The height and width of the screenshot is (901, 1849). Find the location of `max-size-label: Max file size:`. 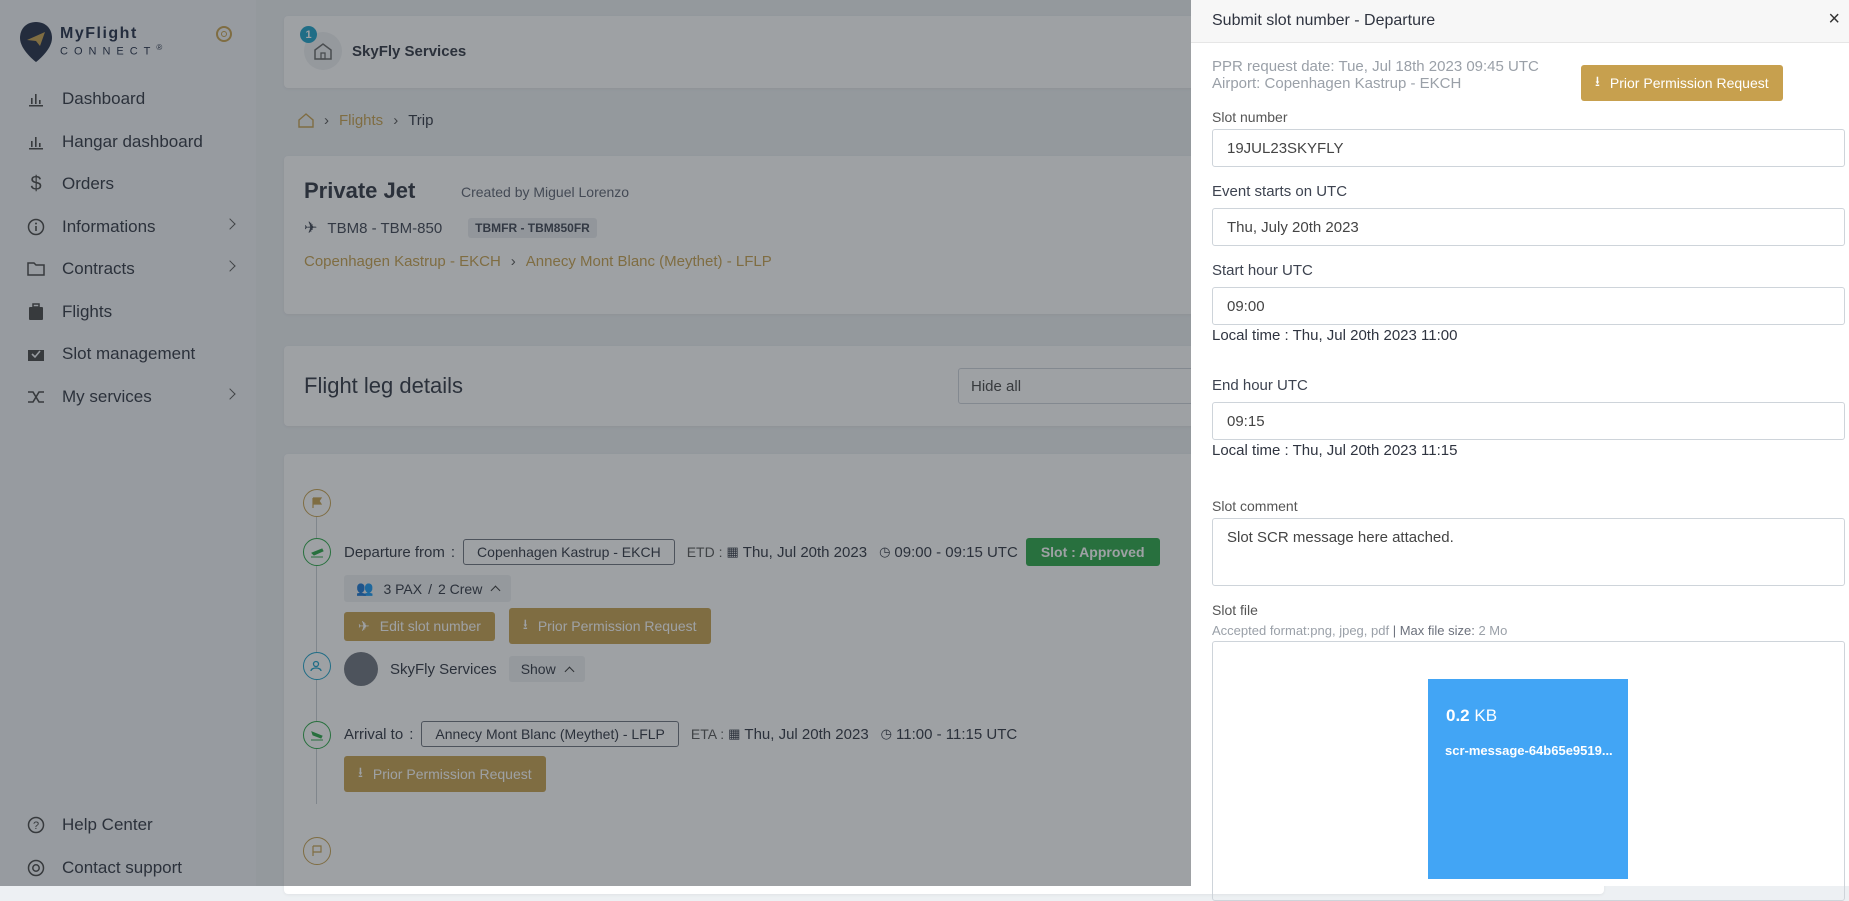

max-size-label: Max file size: is located at coordinates (1437, 630).